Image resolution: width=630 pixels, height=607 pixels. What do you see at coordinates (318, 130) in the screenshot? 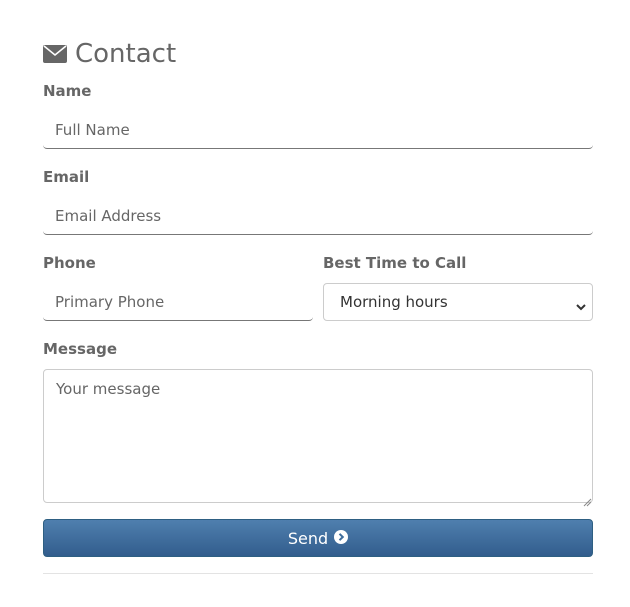
I see `name-input` at bounding box center [318, 130].